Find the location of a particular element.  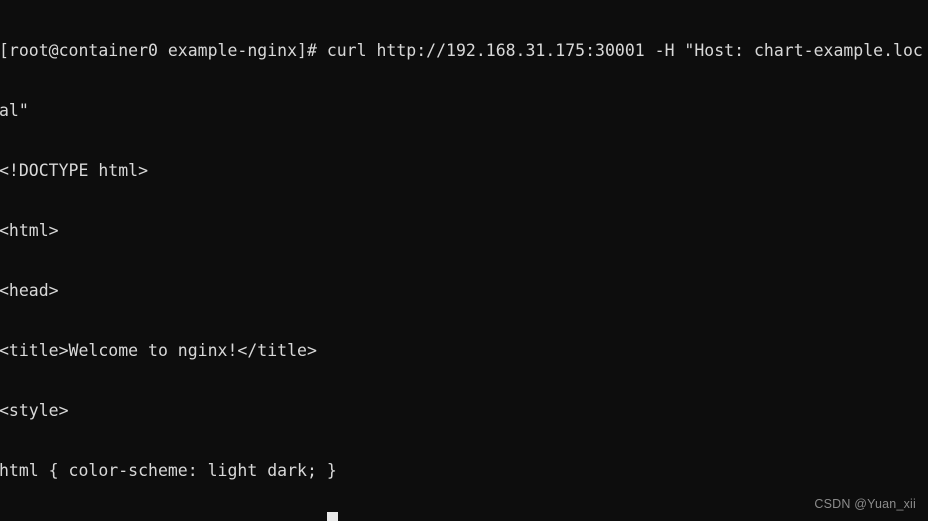

terminal-line: <title>Welcome to nginx!</title> is located at coordinates (158, 350).